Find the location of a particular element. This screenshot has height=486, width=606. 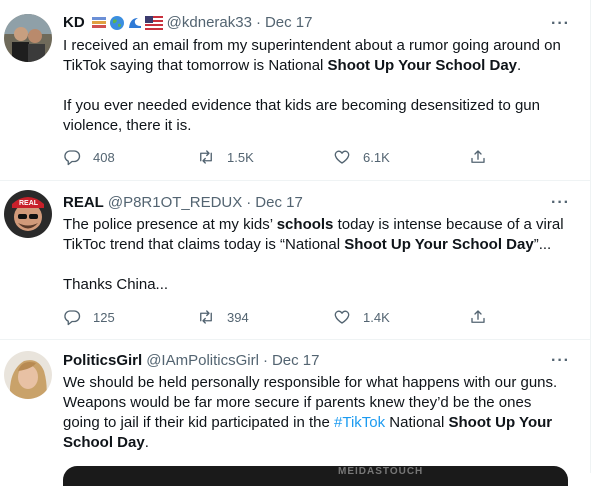

tweet-header: REAL @P8R1OT_REDUX · Dec 17 is located at coordinates (183, 203).